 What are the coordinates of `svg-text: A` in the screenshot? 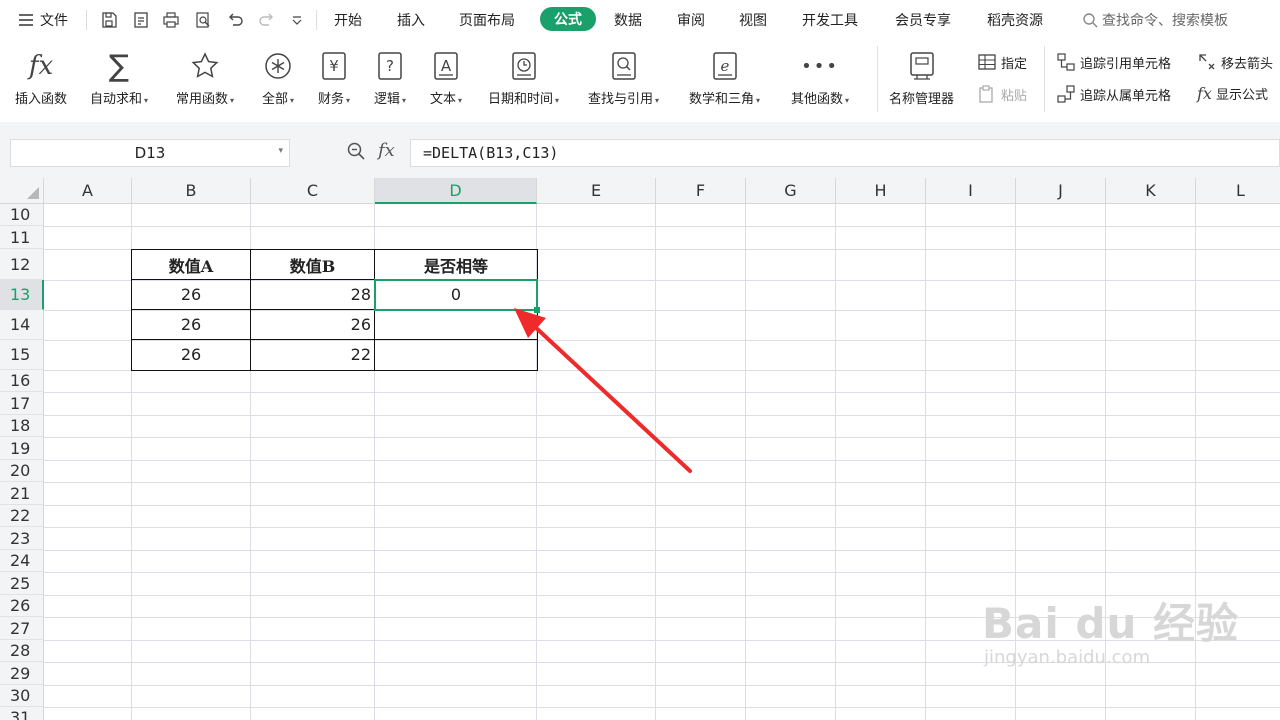 It's located at (446, 66).